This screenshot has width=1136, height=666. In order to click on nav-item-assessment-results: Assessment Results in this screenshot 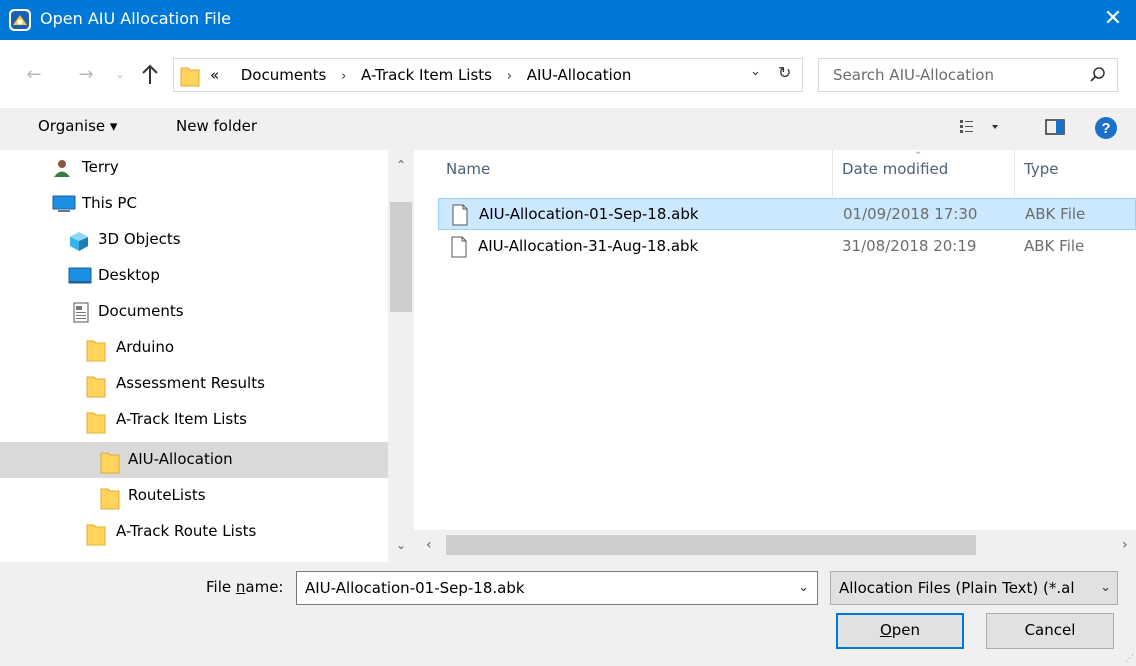, I will do `click(194, 384)`.